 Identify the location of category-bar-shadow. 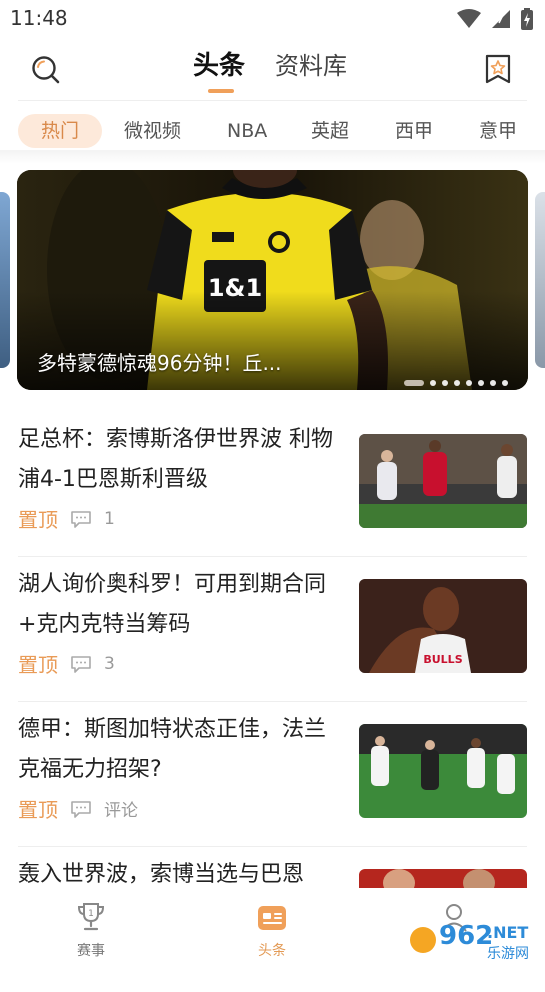
(272, 157).